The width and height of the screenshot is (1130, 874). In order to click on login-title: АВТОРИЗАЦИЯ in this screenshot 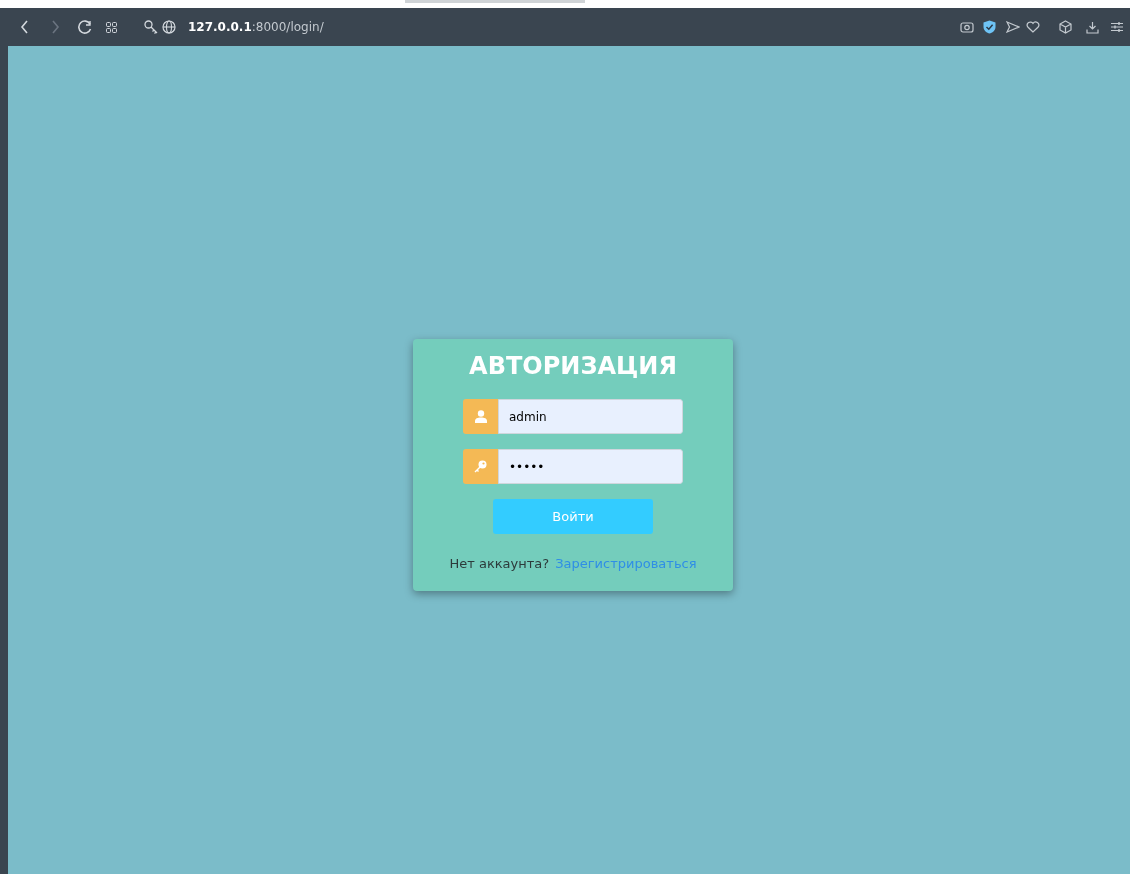, I will do `click(573, 366)`.